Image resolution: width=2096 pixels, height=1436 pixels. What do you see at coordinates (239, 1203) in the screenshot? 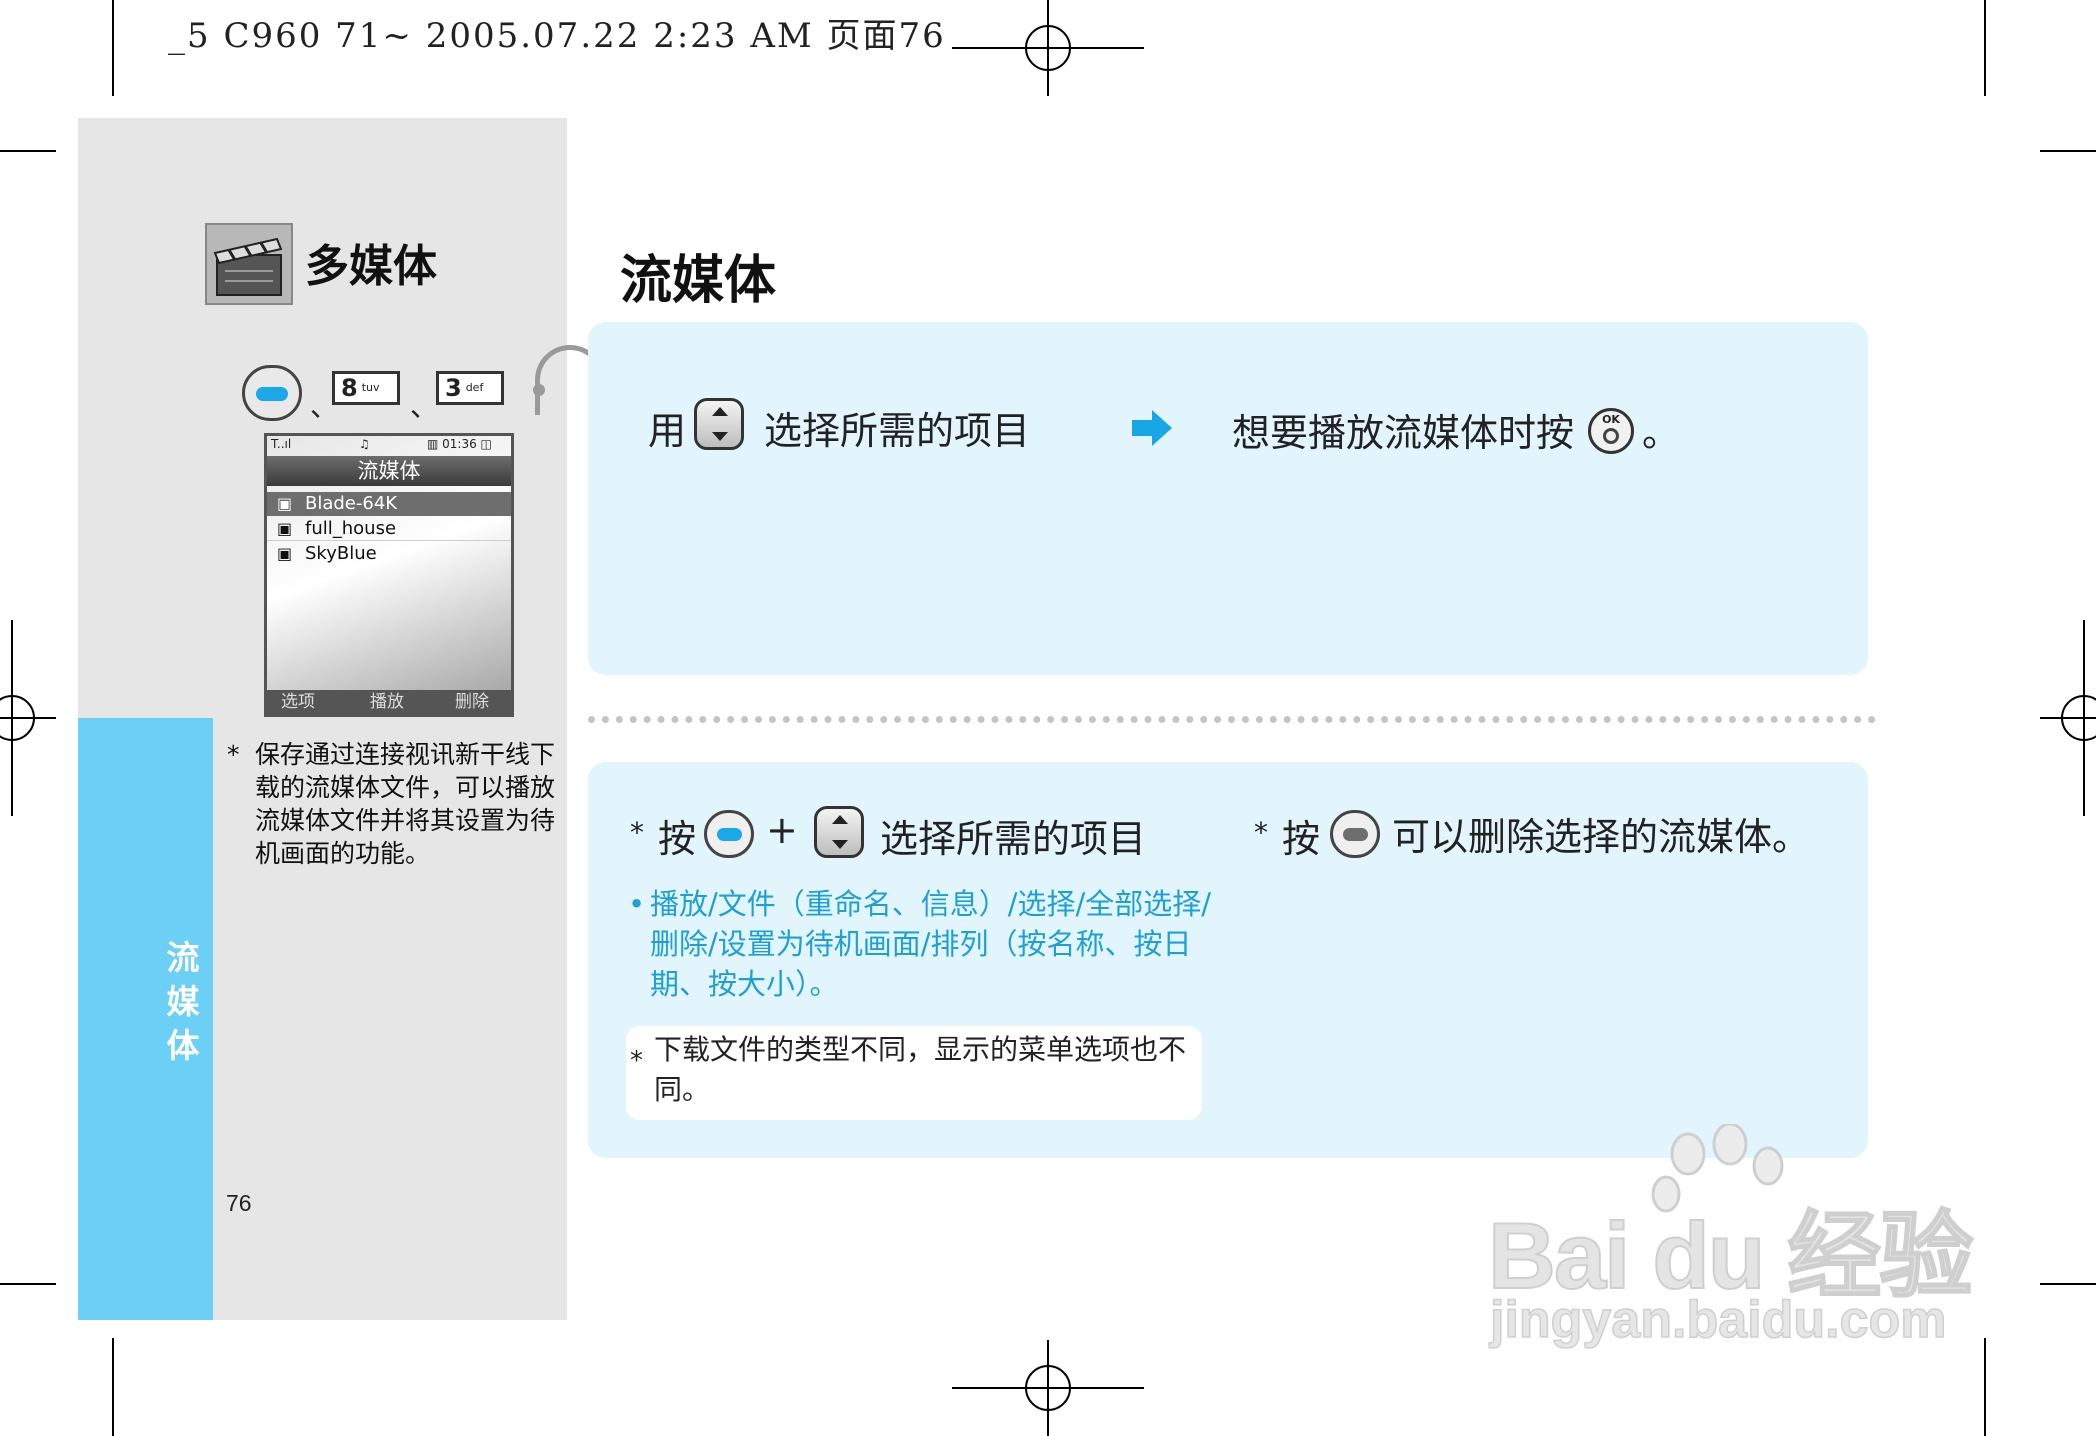
I see `page-number: 76` at bounding box center [239, 1203].